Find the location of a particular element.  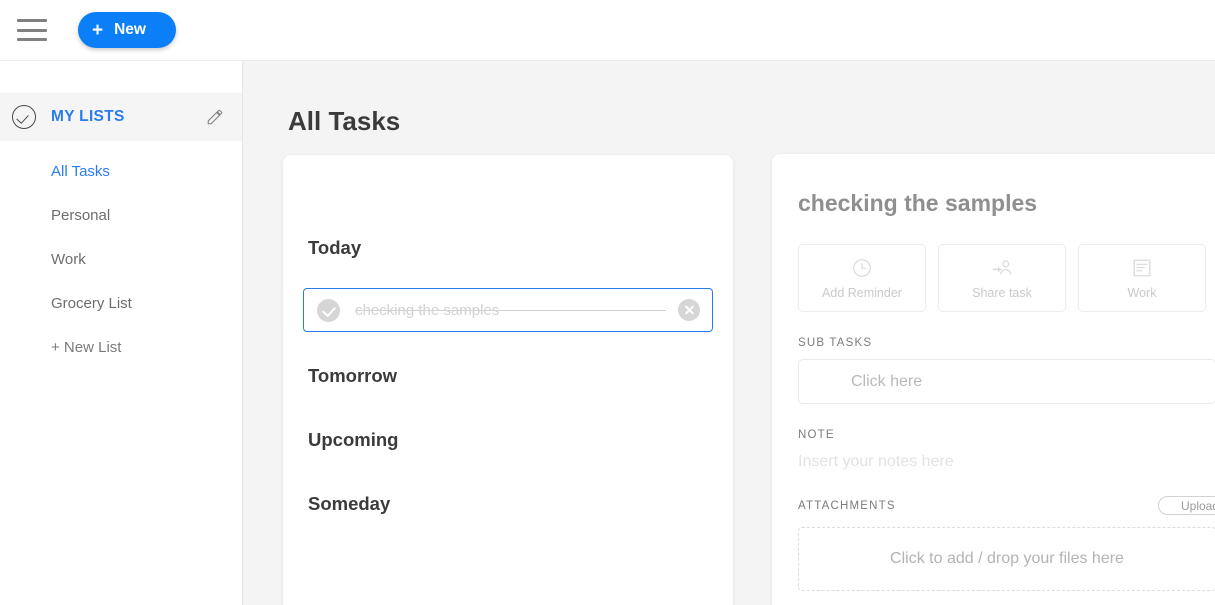

note-lines-icon is located at coordinates (1142, 267).